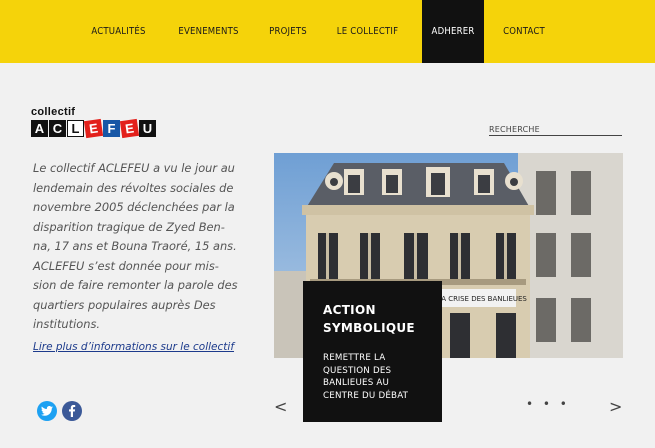 The width and height of the screenshot is (655, 448). What do you see at coordinates (133, 187) in the screenshot?
I see `intro-line: lendemain des révoltes sociales de` at bounding box center [133, 187].